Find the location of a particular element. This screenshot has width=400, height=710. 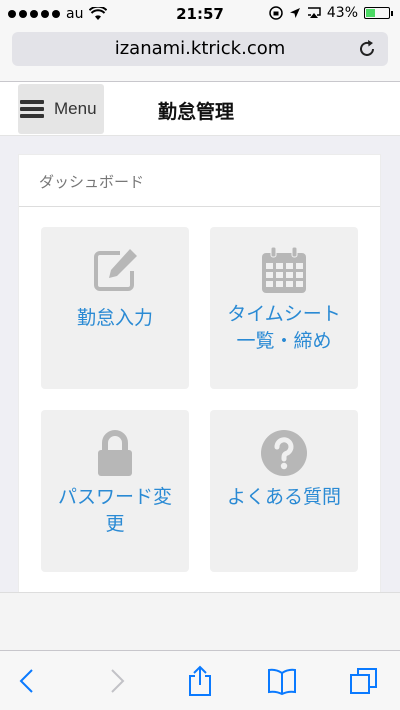

page-footer is located at coordinates (200, 621).